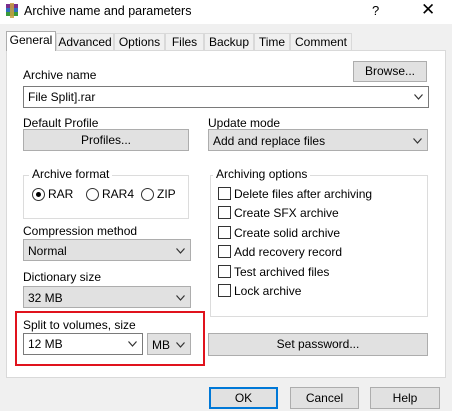  I want to click on ok-label: OK, so click(243, 398).